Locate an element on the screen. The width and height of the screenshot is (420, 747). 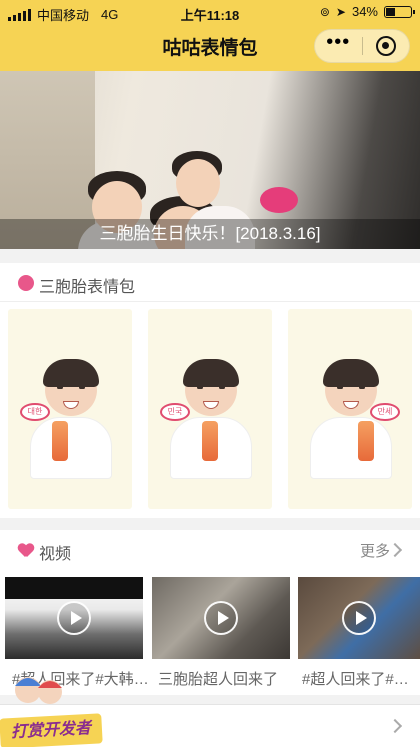
thumbnail-bar is located at coordinates (74, 588).